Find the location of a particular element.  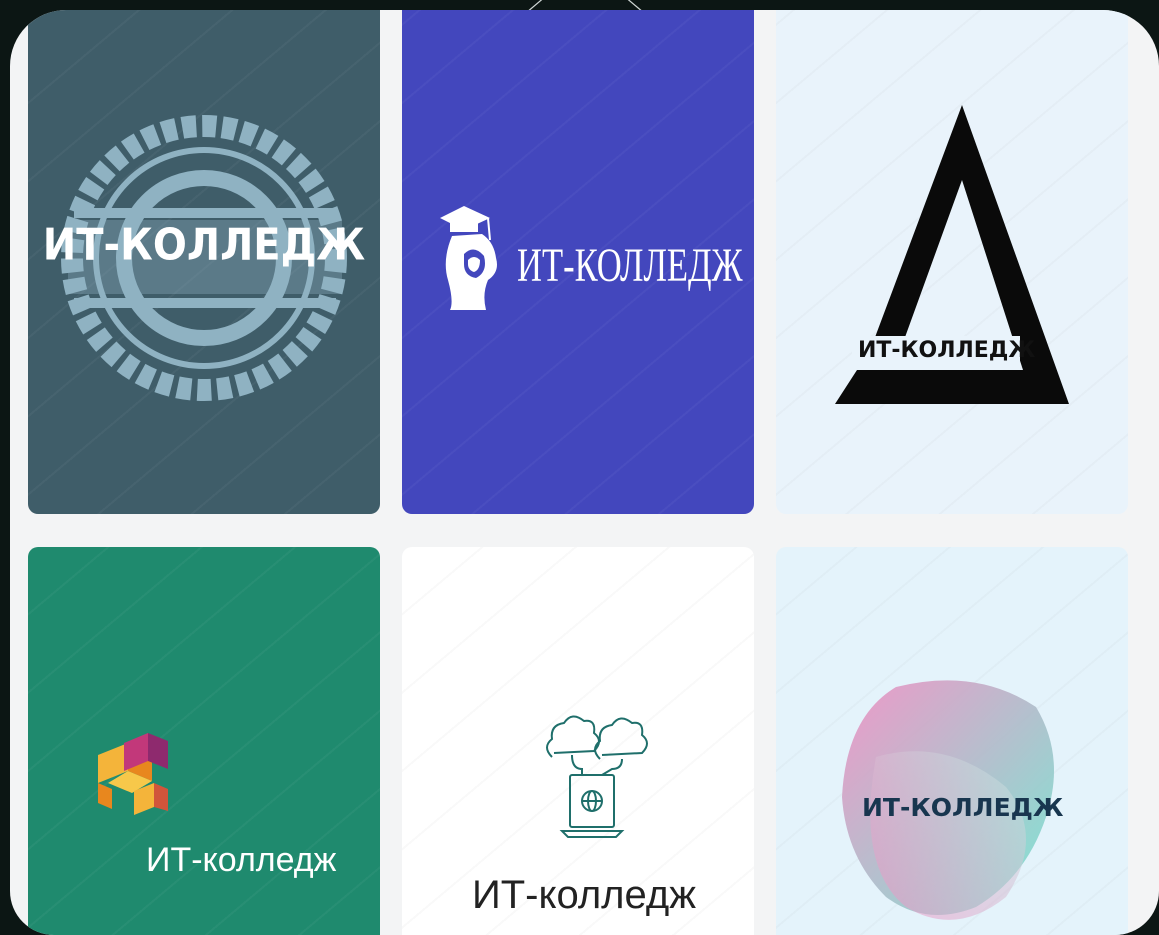

logo-card-cubes: ИТ-колледж is located at coordinates (204, 741).